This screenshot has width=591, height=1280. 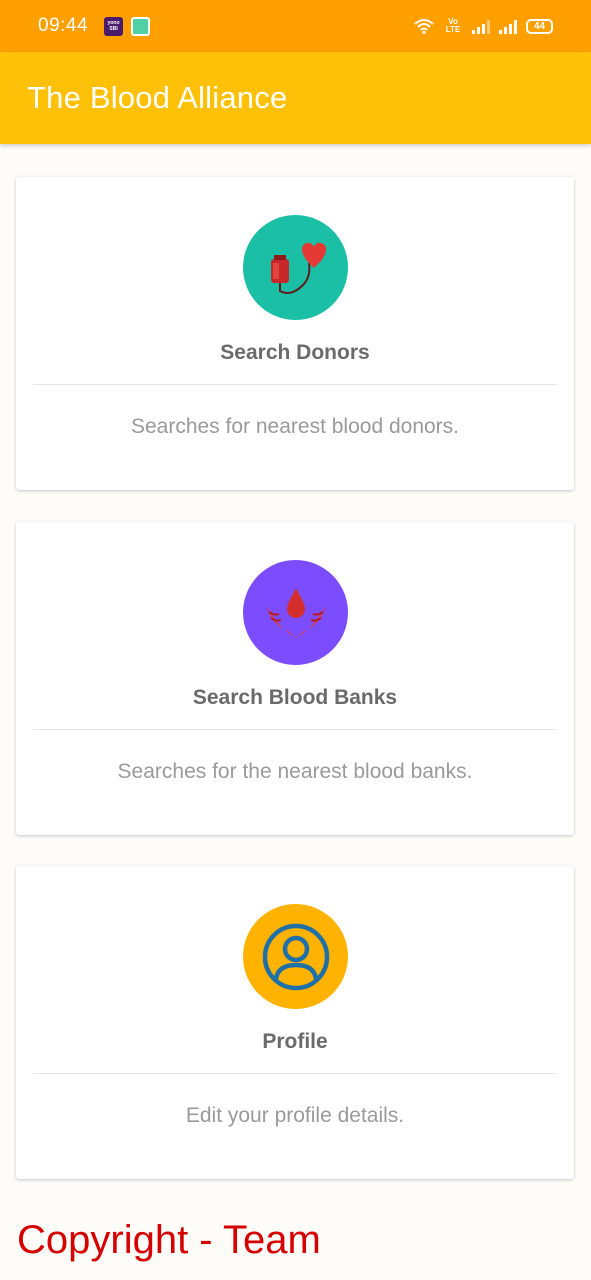 What do you see at coordinates (295, 26) in the screenshot?
I see `status-bar: 09:44 yono SBI Vo LTE 44` at bounding box center [295, 26].